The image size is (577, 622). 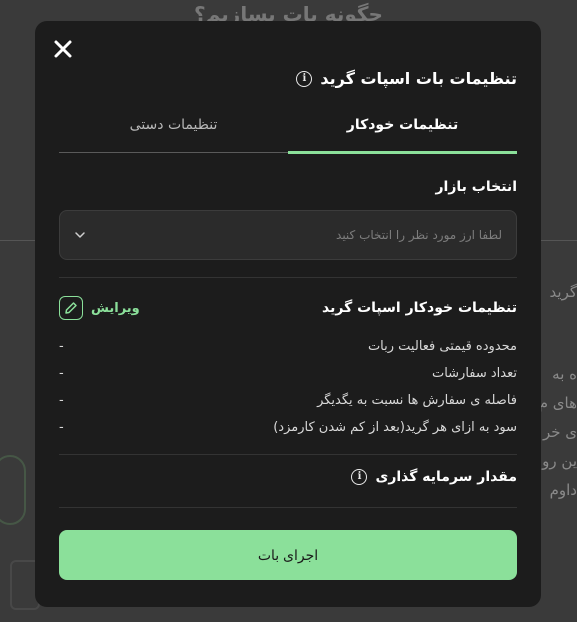 I want to click on investment-header: مقدار سرمایه گذاری i, so click(x=434, y=477).